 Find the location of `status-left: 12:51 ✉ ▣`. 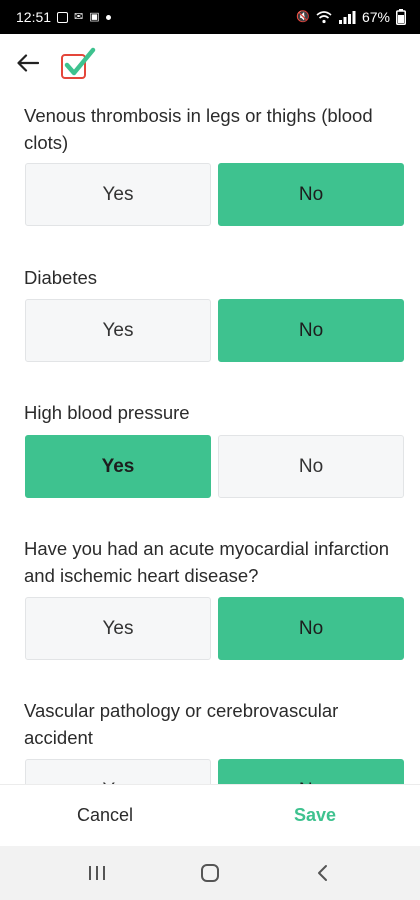

status-left: 12:51 ✉ ▣ is located at coordinates (63, 17).